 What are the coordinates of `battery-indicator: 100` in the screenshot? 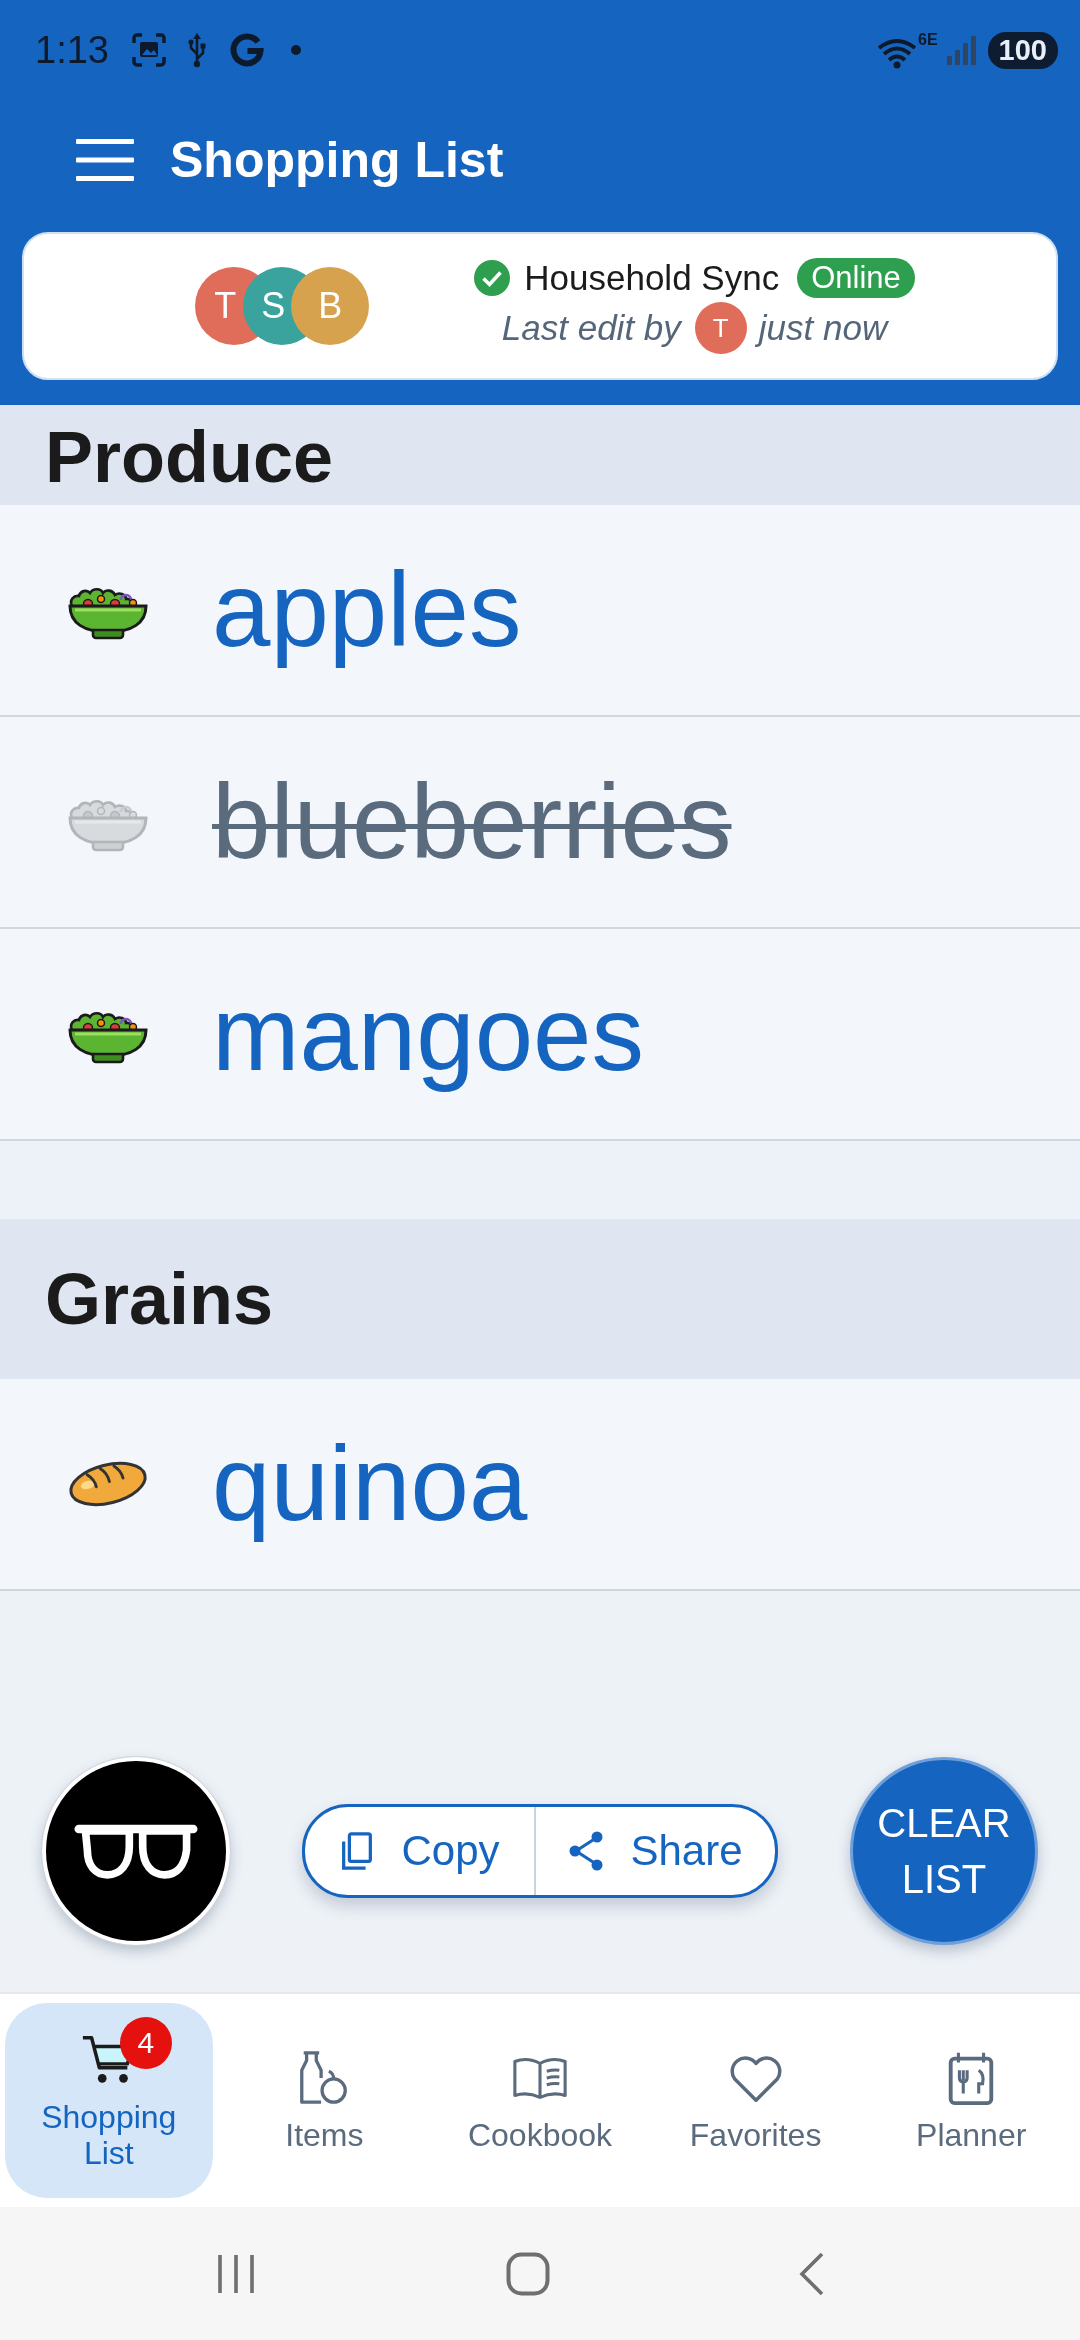 It's located at (1022, 50).